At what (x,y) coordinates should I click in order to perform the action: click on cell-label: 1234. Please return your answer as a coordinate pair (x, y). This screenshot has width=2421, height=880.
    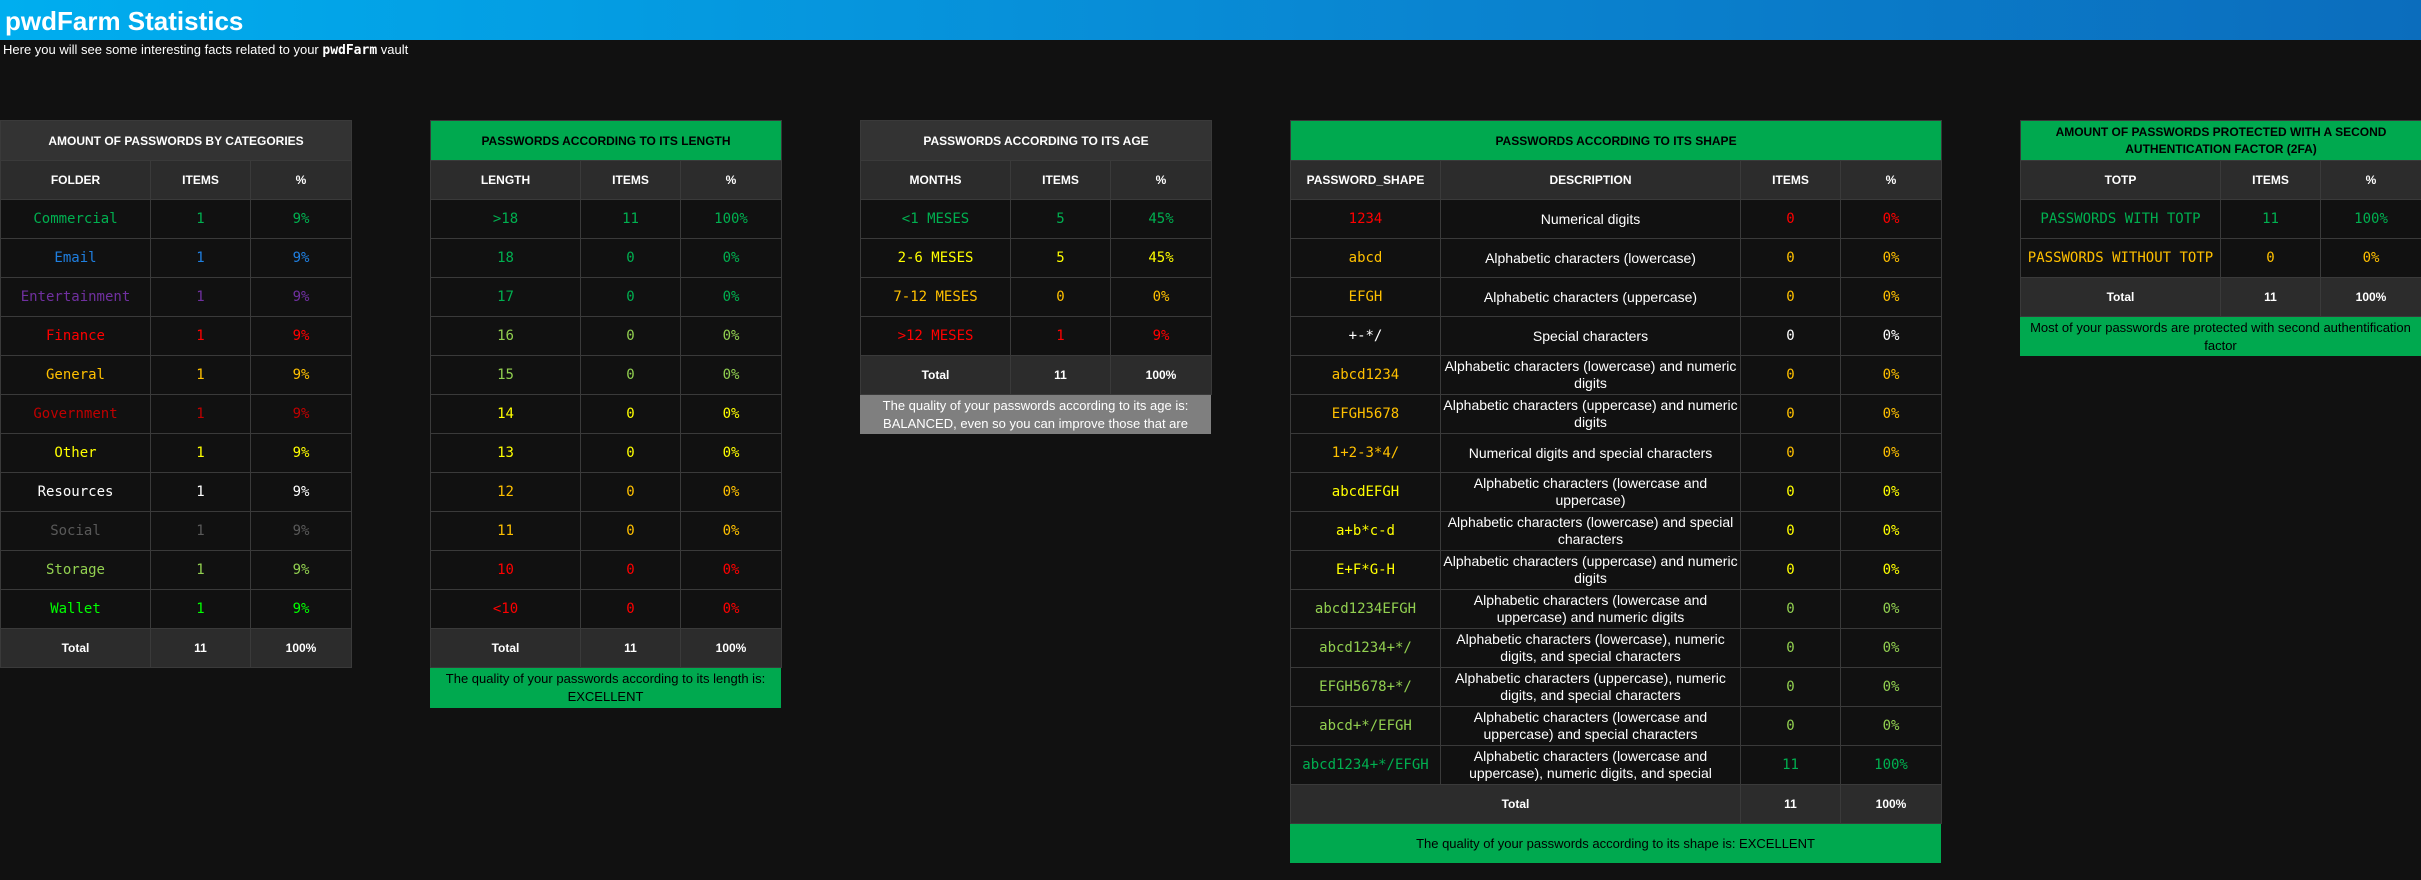
    Looking at the image, I should click on (1365, 219).